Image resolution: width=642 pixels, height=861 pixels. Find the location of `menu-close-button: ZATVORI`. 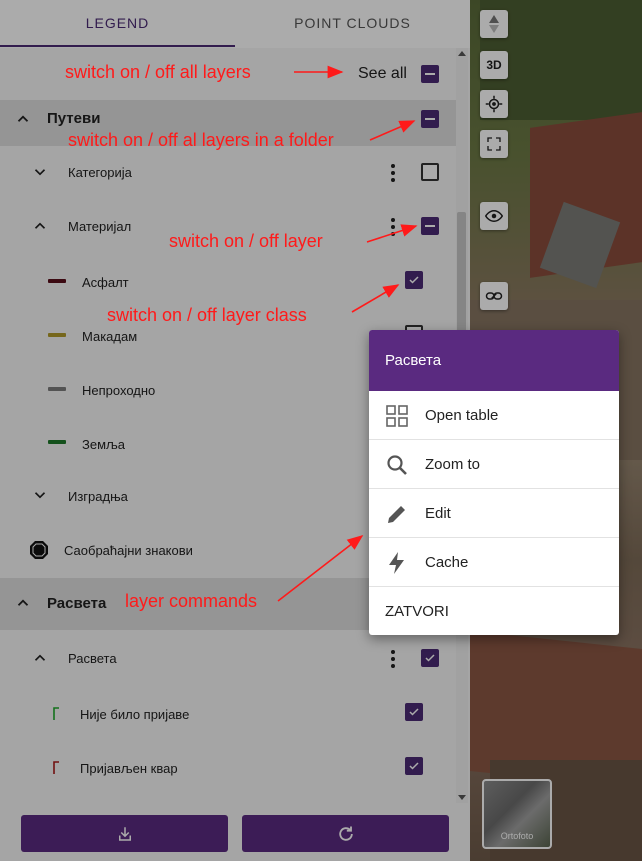

menu-close-button: ZATVORI is located at coordinates (494, 611).